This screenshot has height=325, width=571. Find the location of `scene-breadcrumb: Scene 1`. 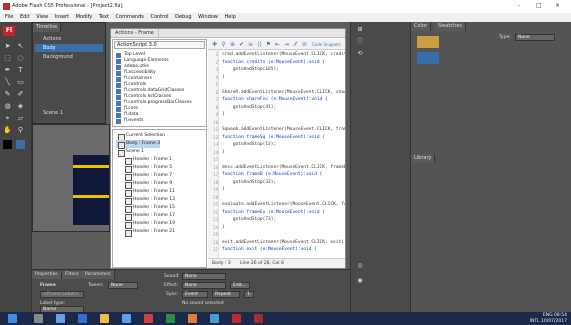

scene-breadcrumb: Scene 1 is located at coordinates (69, 113).